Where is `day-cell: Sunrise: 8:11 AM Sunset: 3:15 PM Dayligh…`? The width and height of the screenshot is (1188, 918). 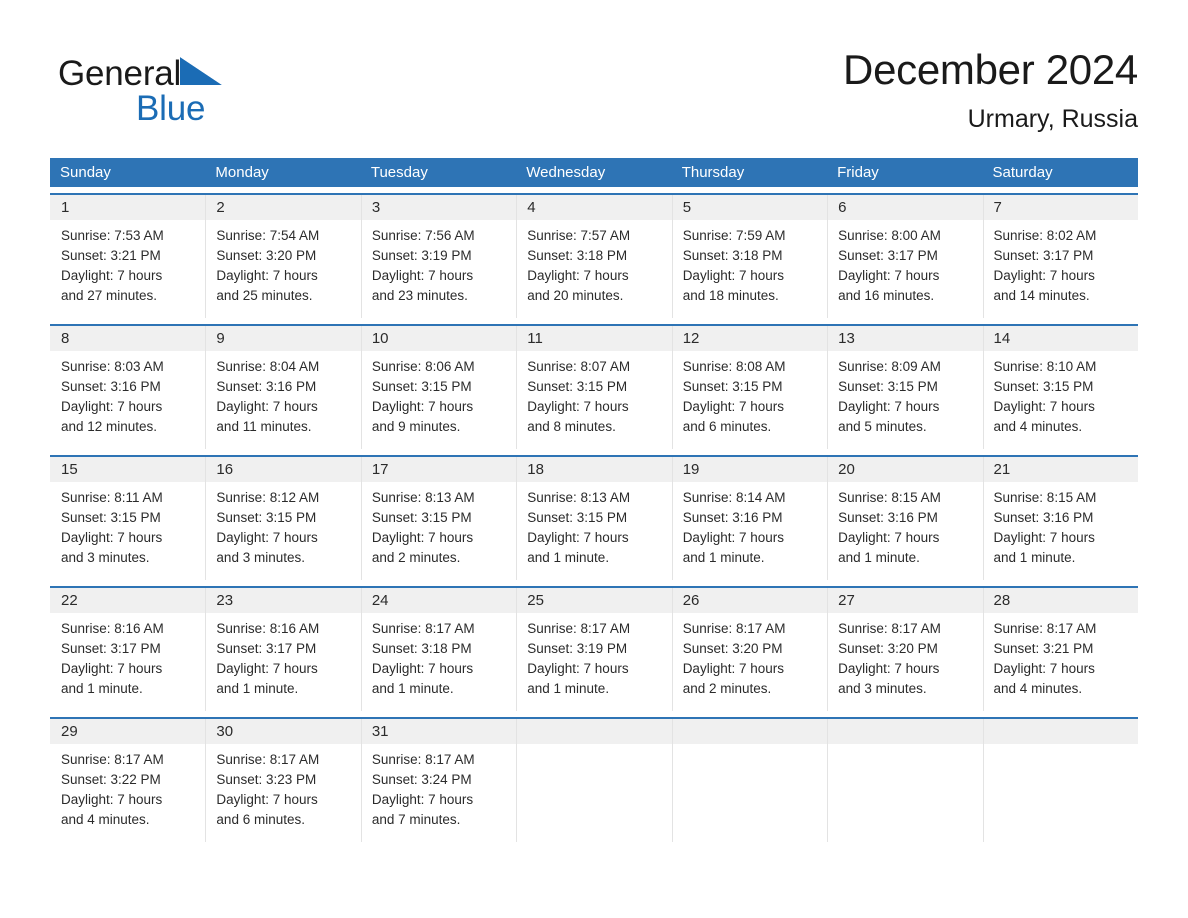 day-cell: Sunrise: 8:11 AM Sunset: 3:15 PM Dayligh… is located at coordinates (127, 531).